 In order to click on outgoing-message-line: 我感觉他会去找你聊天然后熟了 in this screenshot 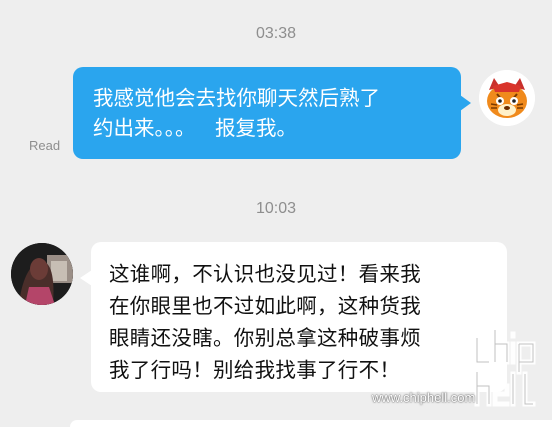, I will do `click(236, 98)`.